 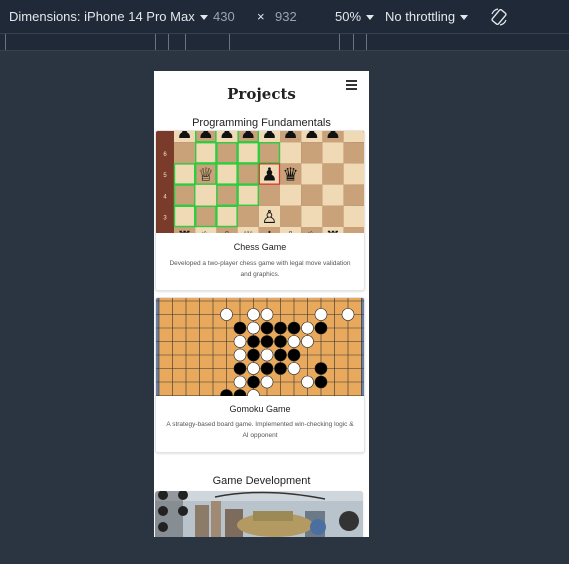 I want to click on project-card-game-dev, so click(x=259, y=514).